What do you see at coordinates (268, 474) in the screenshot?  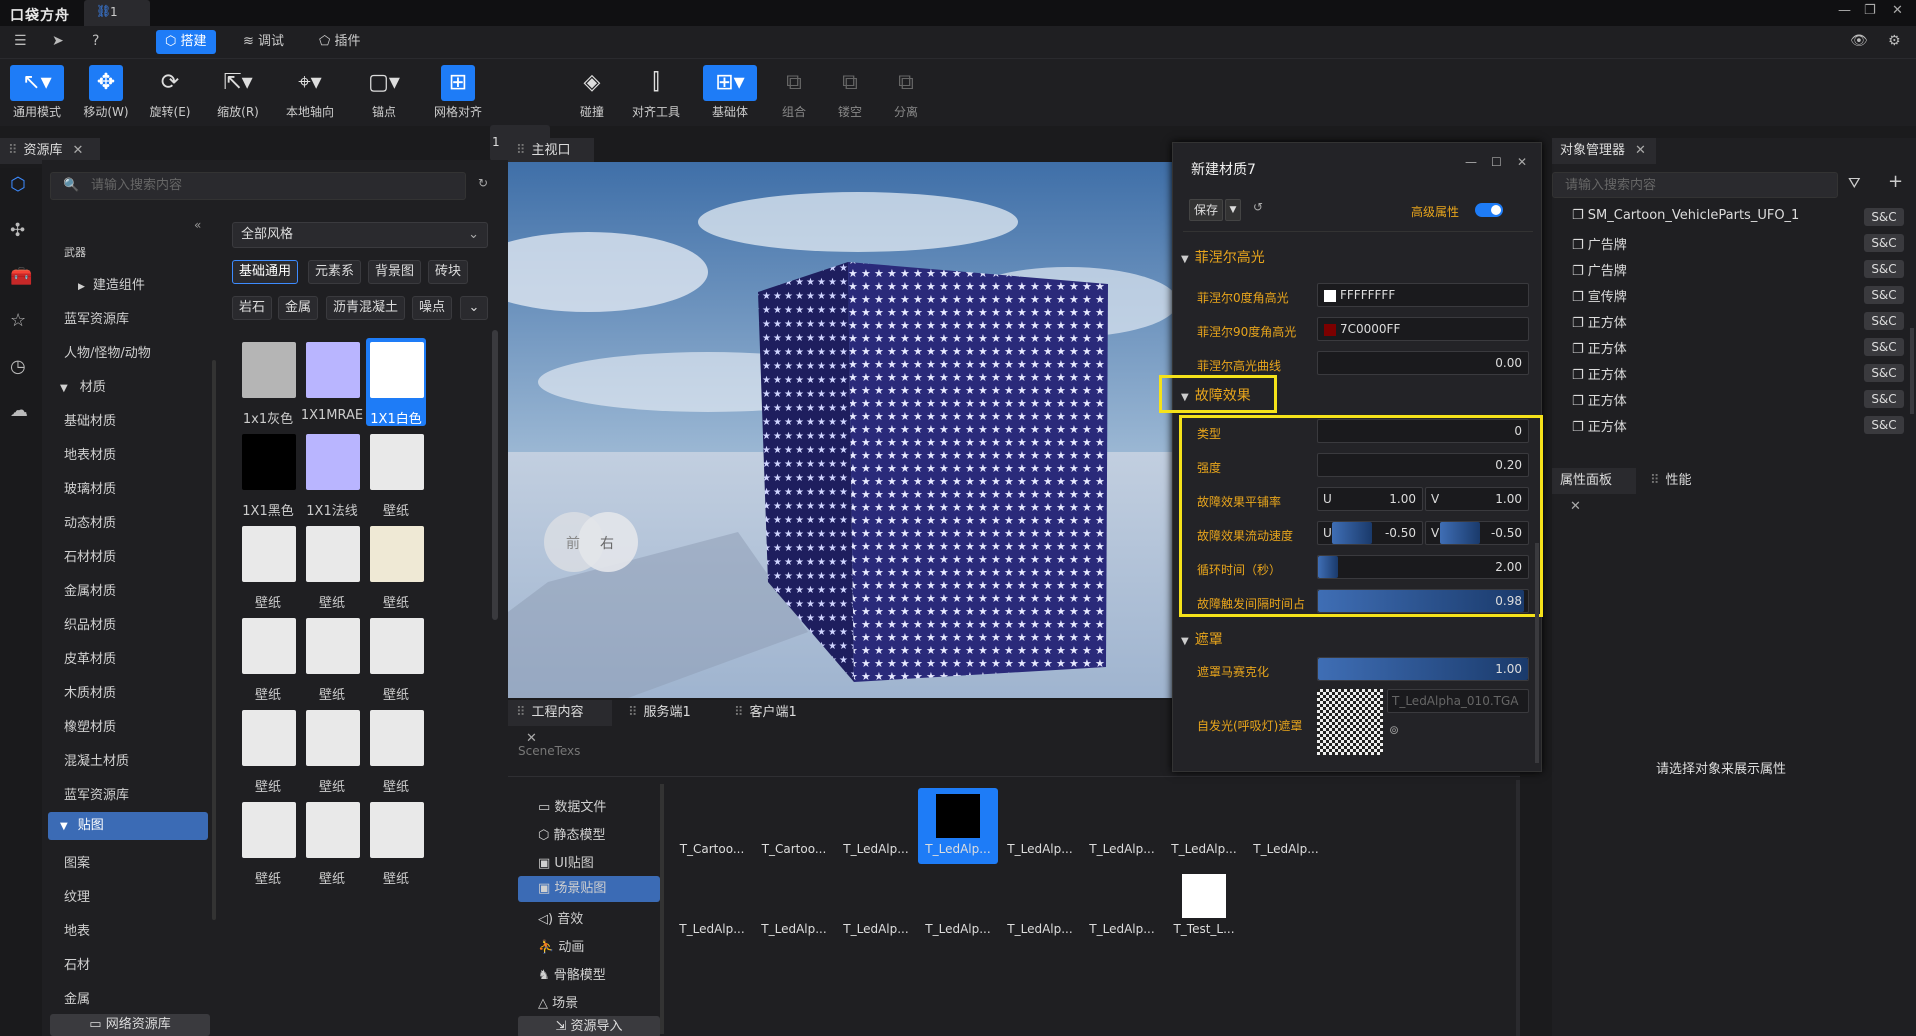 I see `texture-thumb-item: 1X1黑色` at bounding box center [268, 474].